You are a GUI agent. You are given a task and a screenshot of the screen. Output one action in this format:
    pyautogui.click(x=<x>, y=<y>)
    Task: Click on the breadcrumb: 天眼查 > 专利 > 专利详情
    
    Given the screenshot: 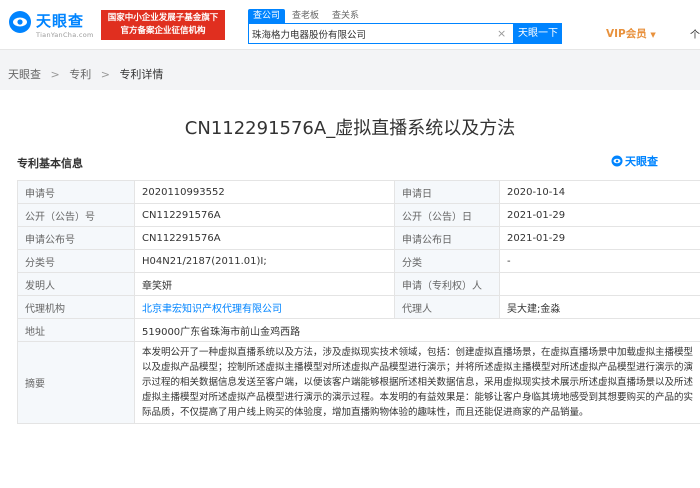 What is the action you would take?
    pyautogui.click(x=85, y=74)
    